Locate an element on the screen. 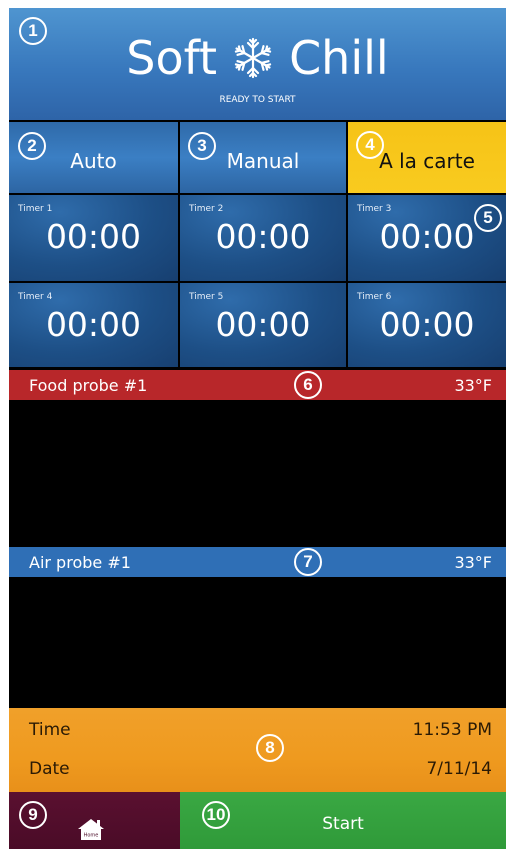 Image resolution: width=515 pixels, height=857 pixels. food-probe-name: Food probe #1 is located at coordinates (88, 385).